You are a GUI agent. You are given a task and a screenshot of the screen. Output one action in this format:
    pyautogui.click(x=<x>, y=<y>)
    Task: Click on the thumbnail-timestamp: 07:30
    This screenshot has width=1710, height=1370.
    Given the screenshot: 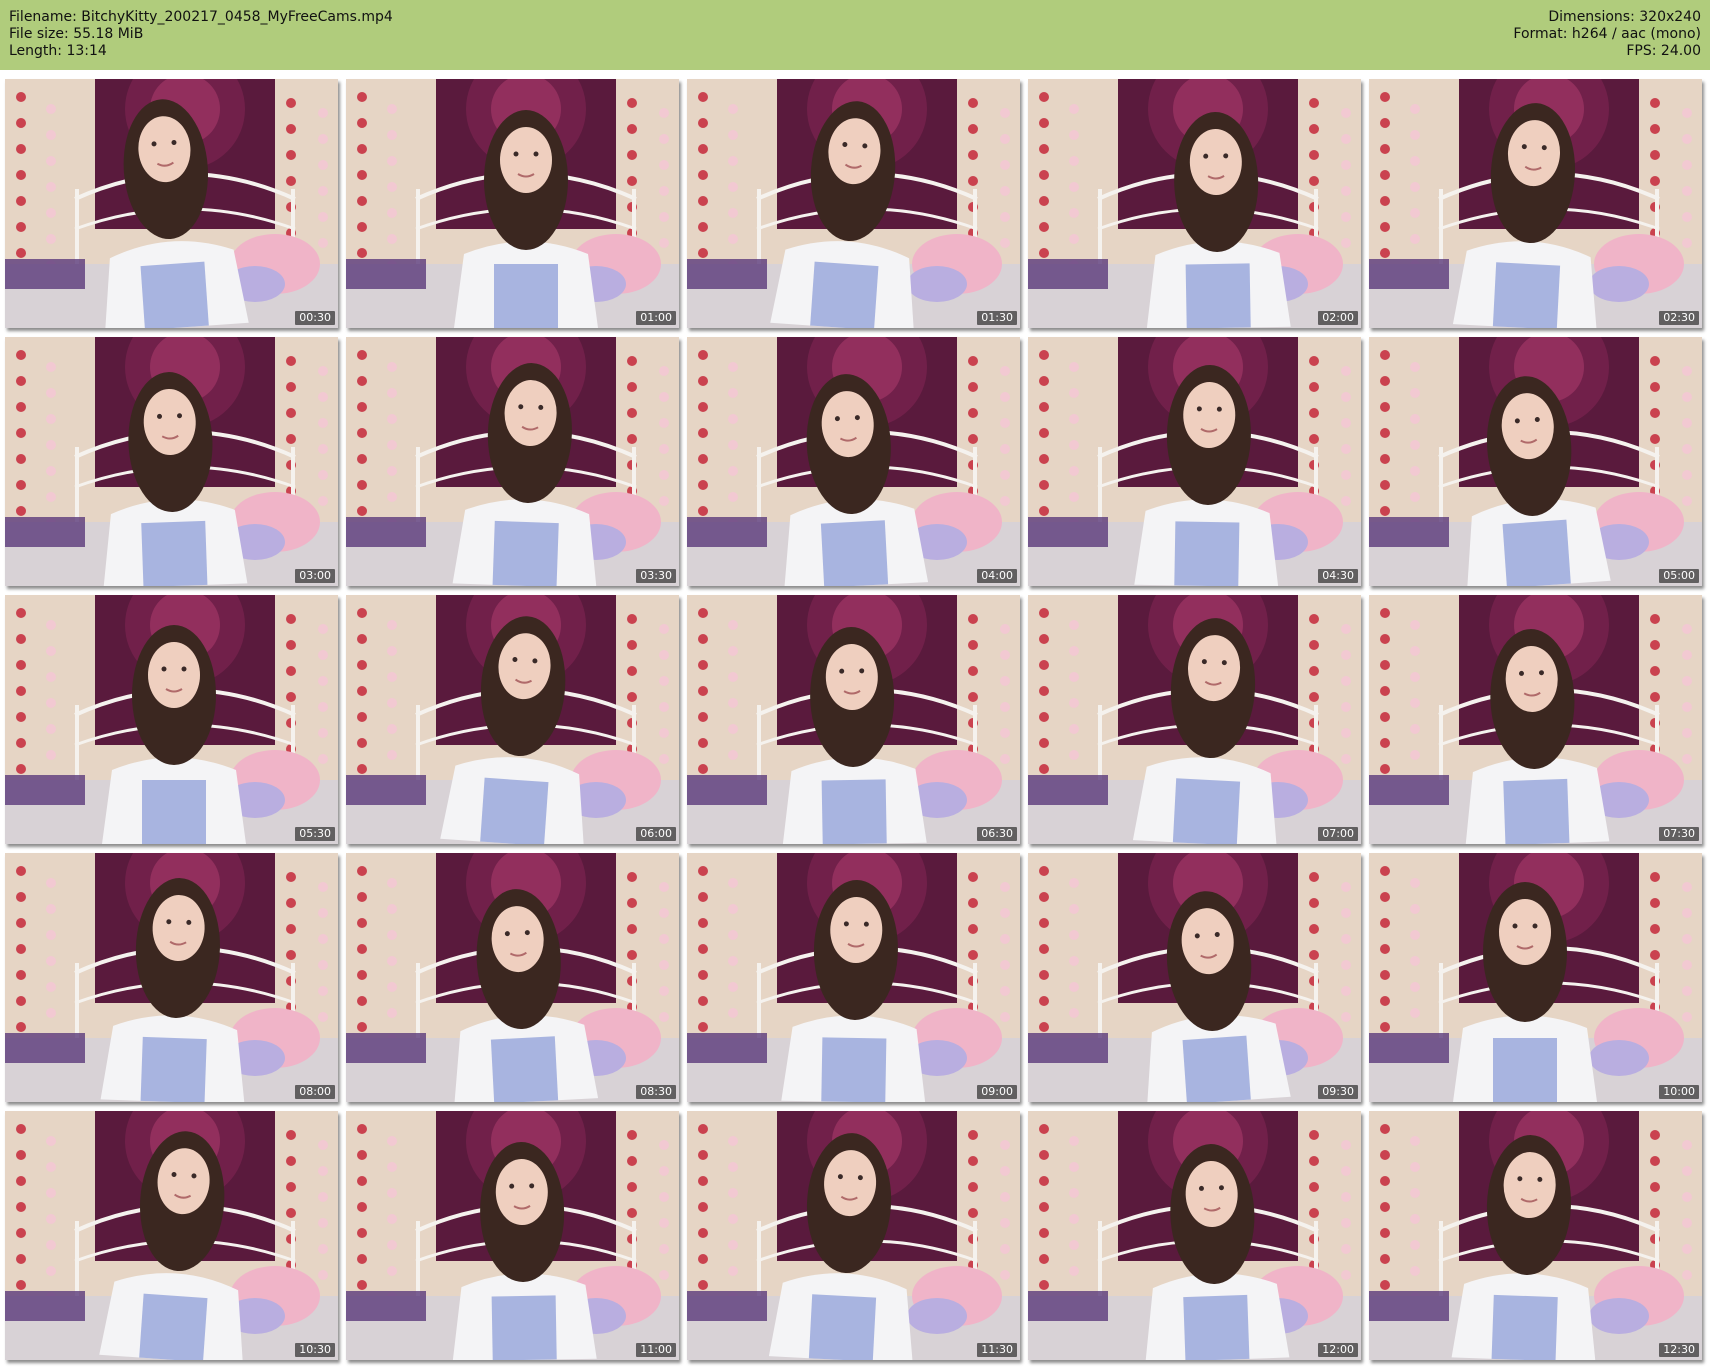 What is the action you would take?
    pyautogui.click(x=1679, y=834)
    